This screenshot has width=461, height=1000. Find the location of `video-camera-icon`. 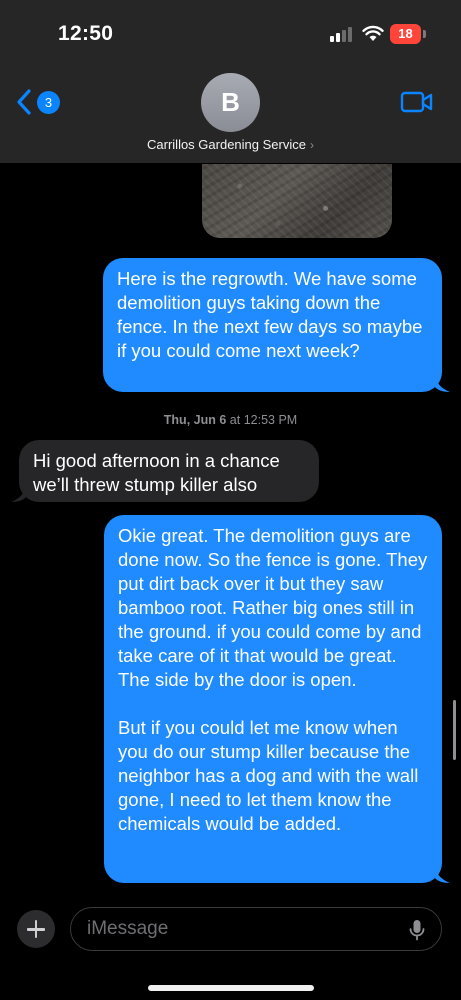

video-camera-icon is located at coordinates (417, 102).